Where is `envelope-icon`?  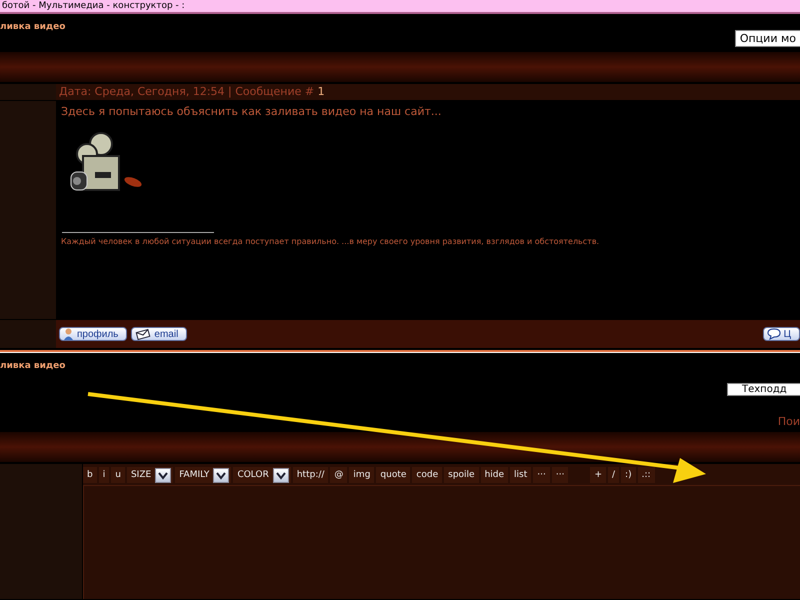
envelope-icon is located at coordinates (143, 334).